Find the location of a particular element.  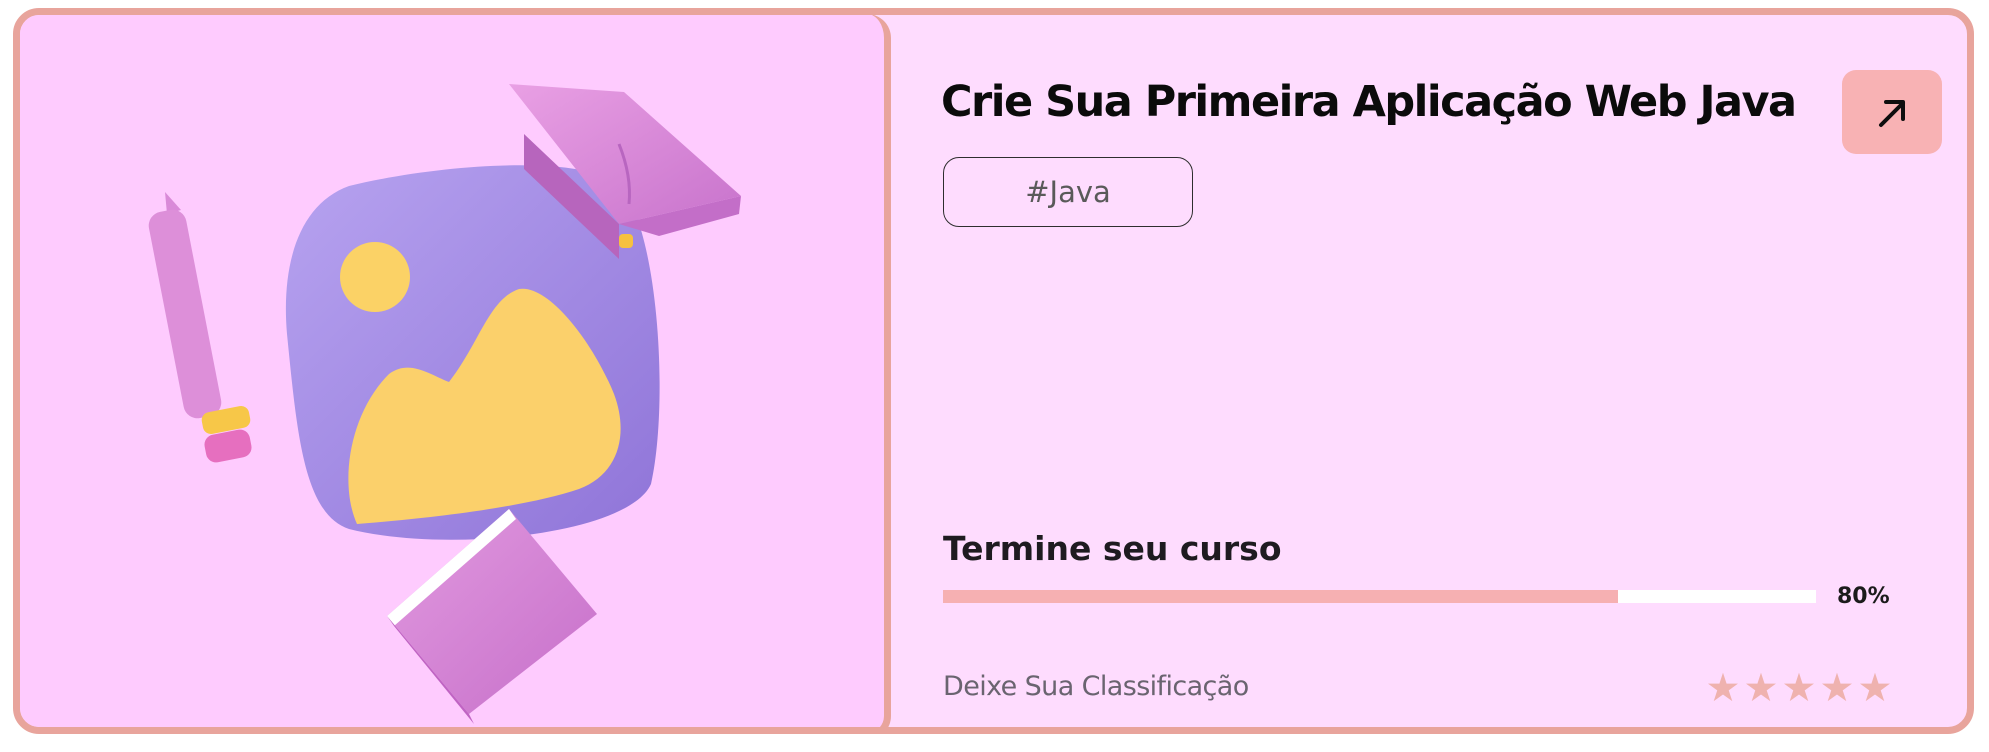

progress-percent: 80% is located at coordinates (1863, 596).